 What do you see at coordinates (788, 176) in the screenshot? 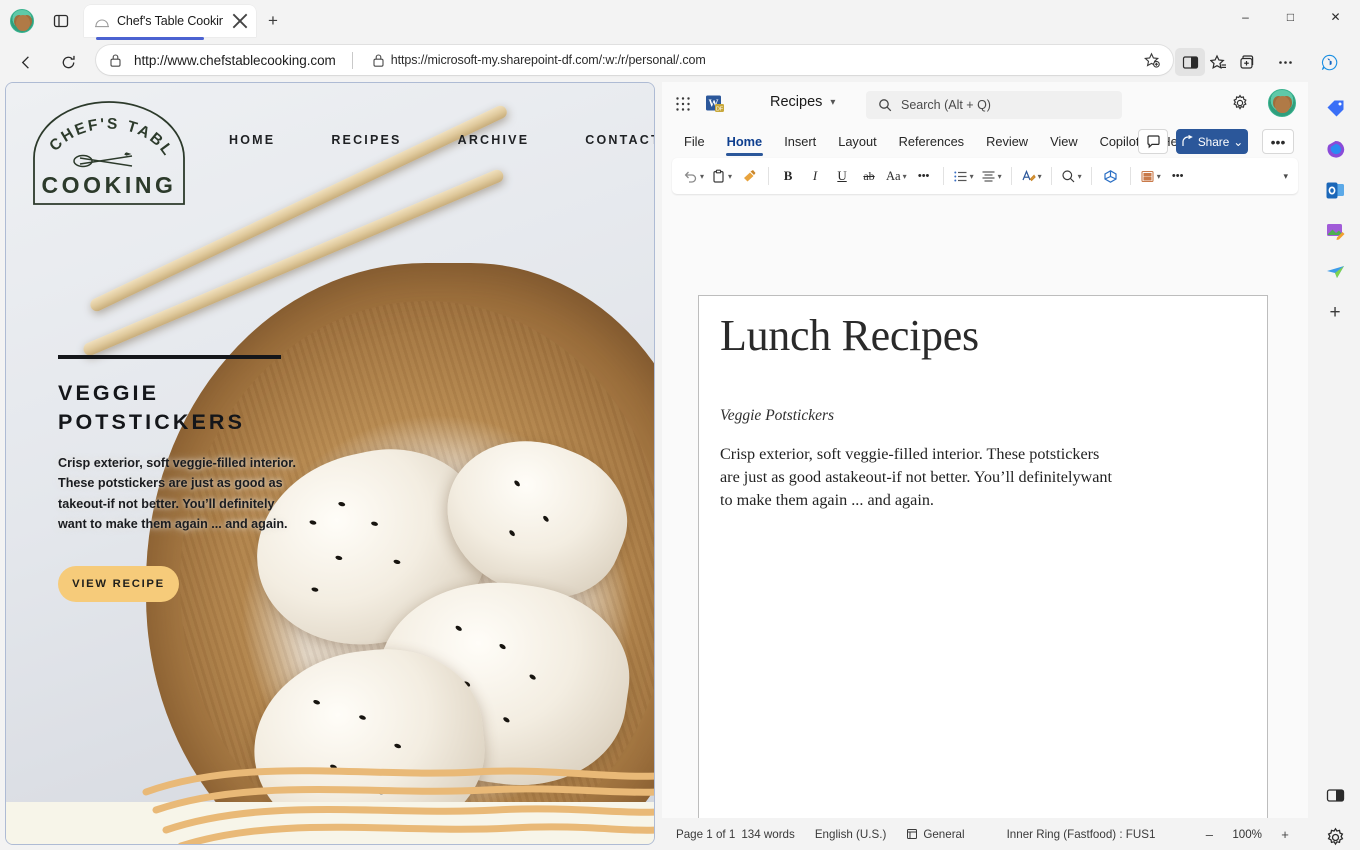
I see `bold-button: B` at bounding box center [788, 176].